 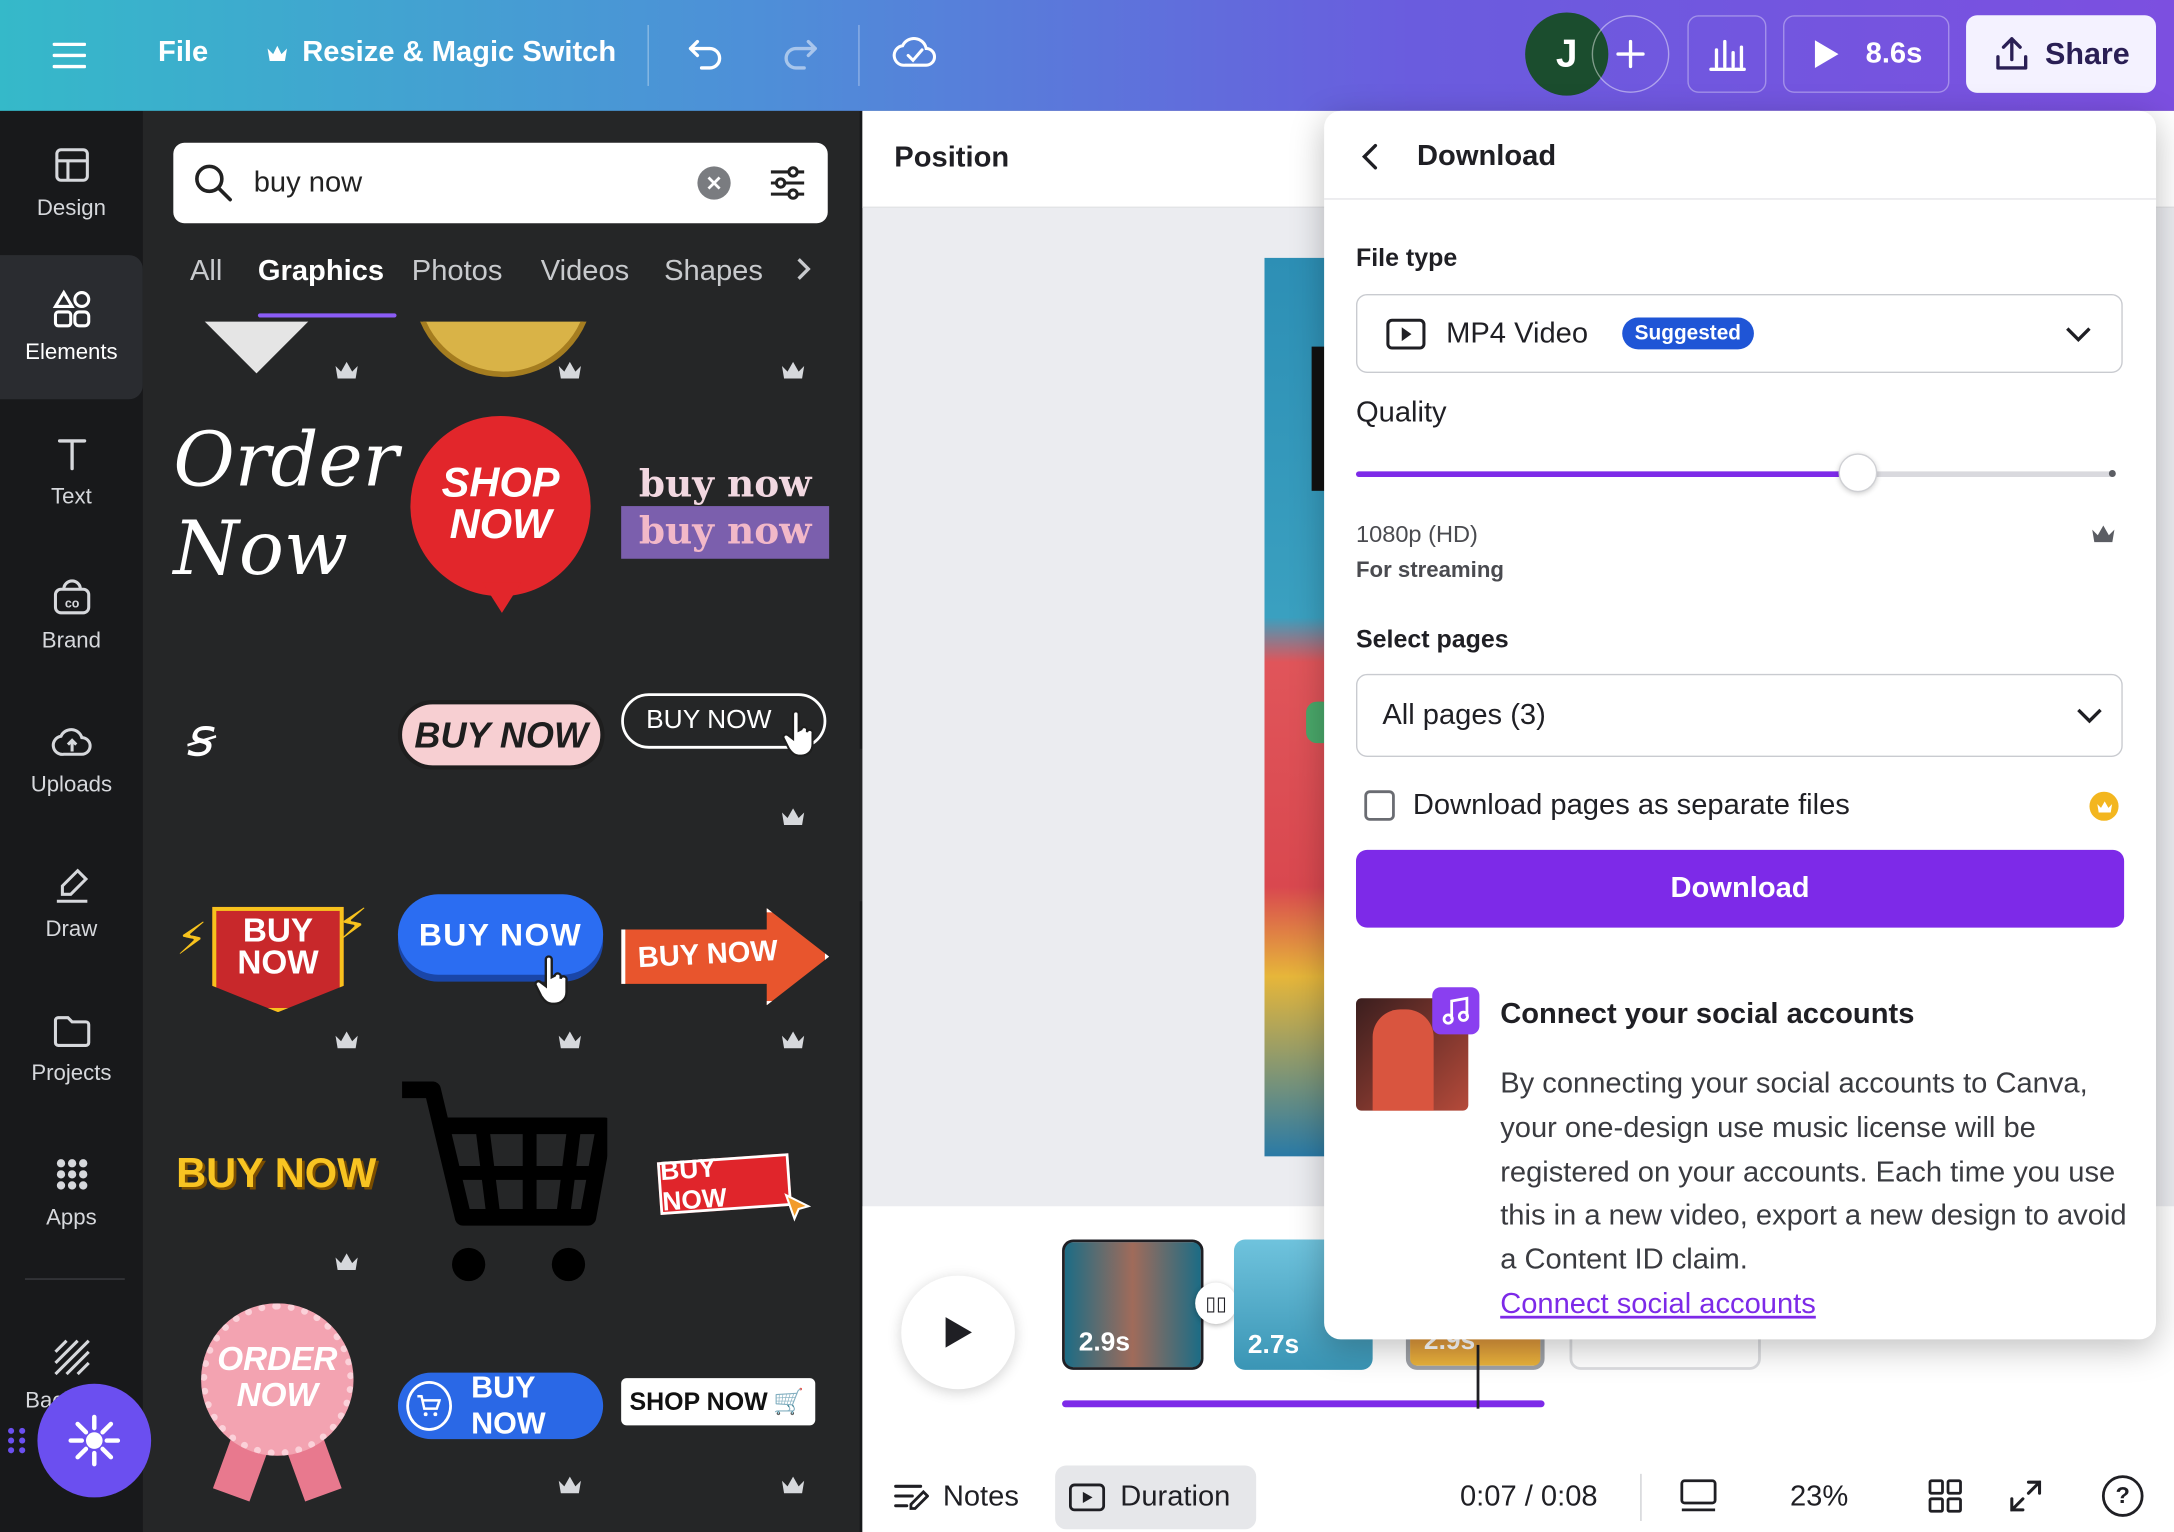 I want to click on graphic-order-now-script: Order Now, so click(x=285, y=516).